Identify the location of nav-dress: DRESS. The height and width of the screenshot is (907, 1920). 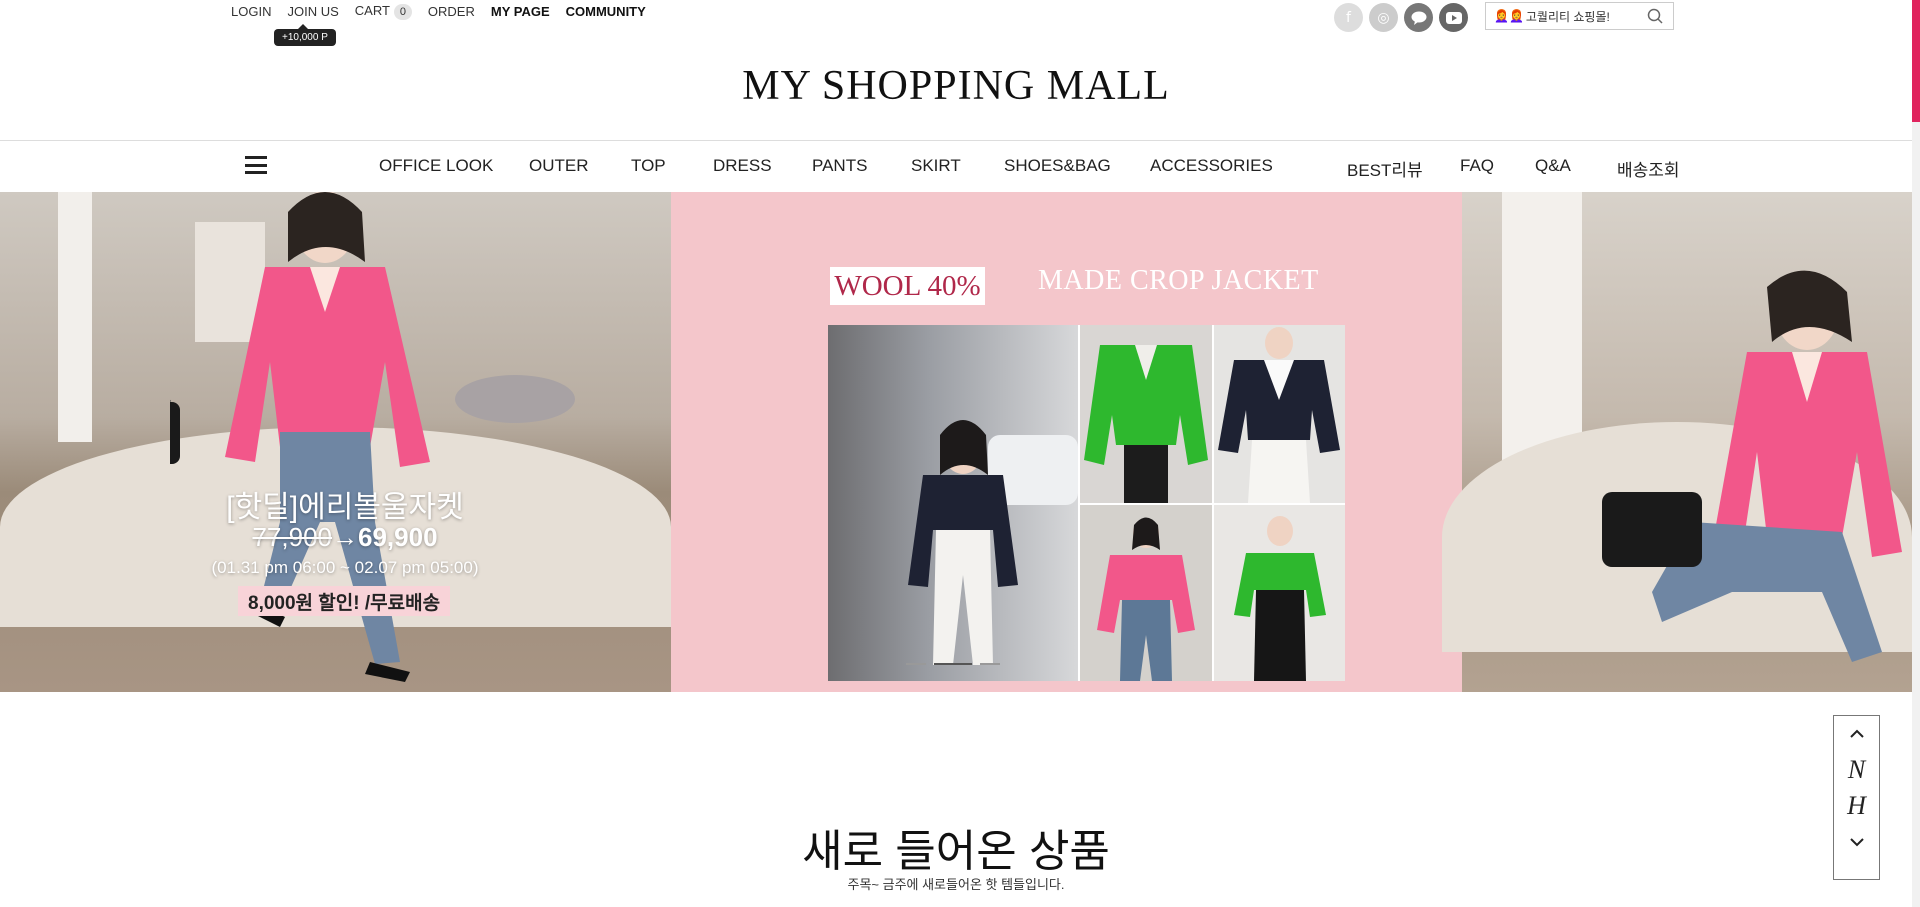
(742, 166).